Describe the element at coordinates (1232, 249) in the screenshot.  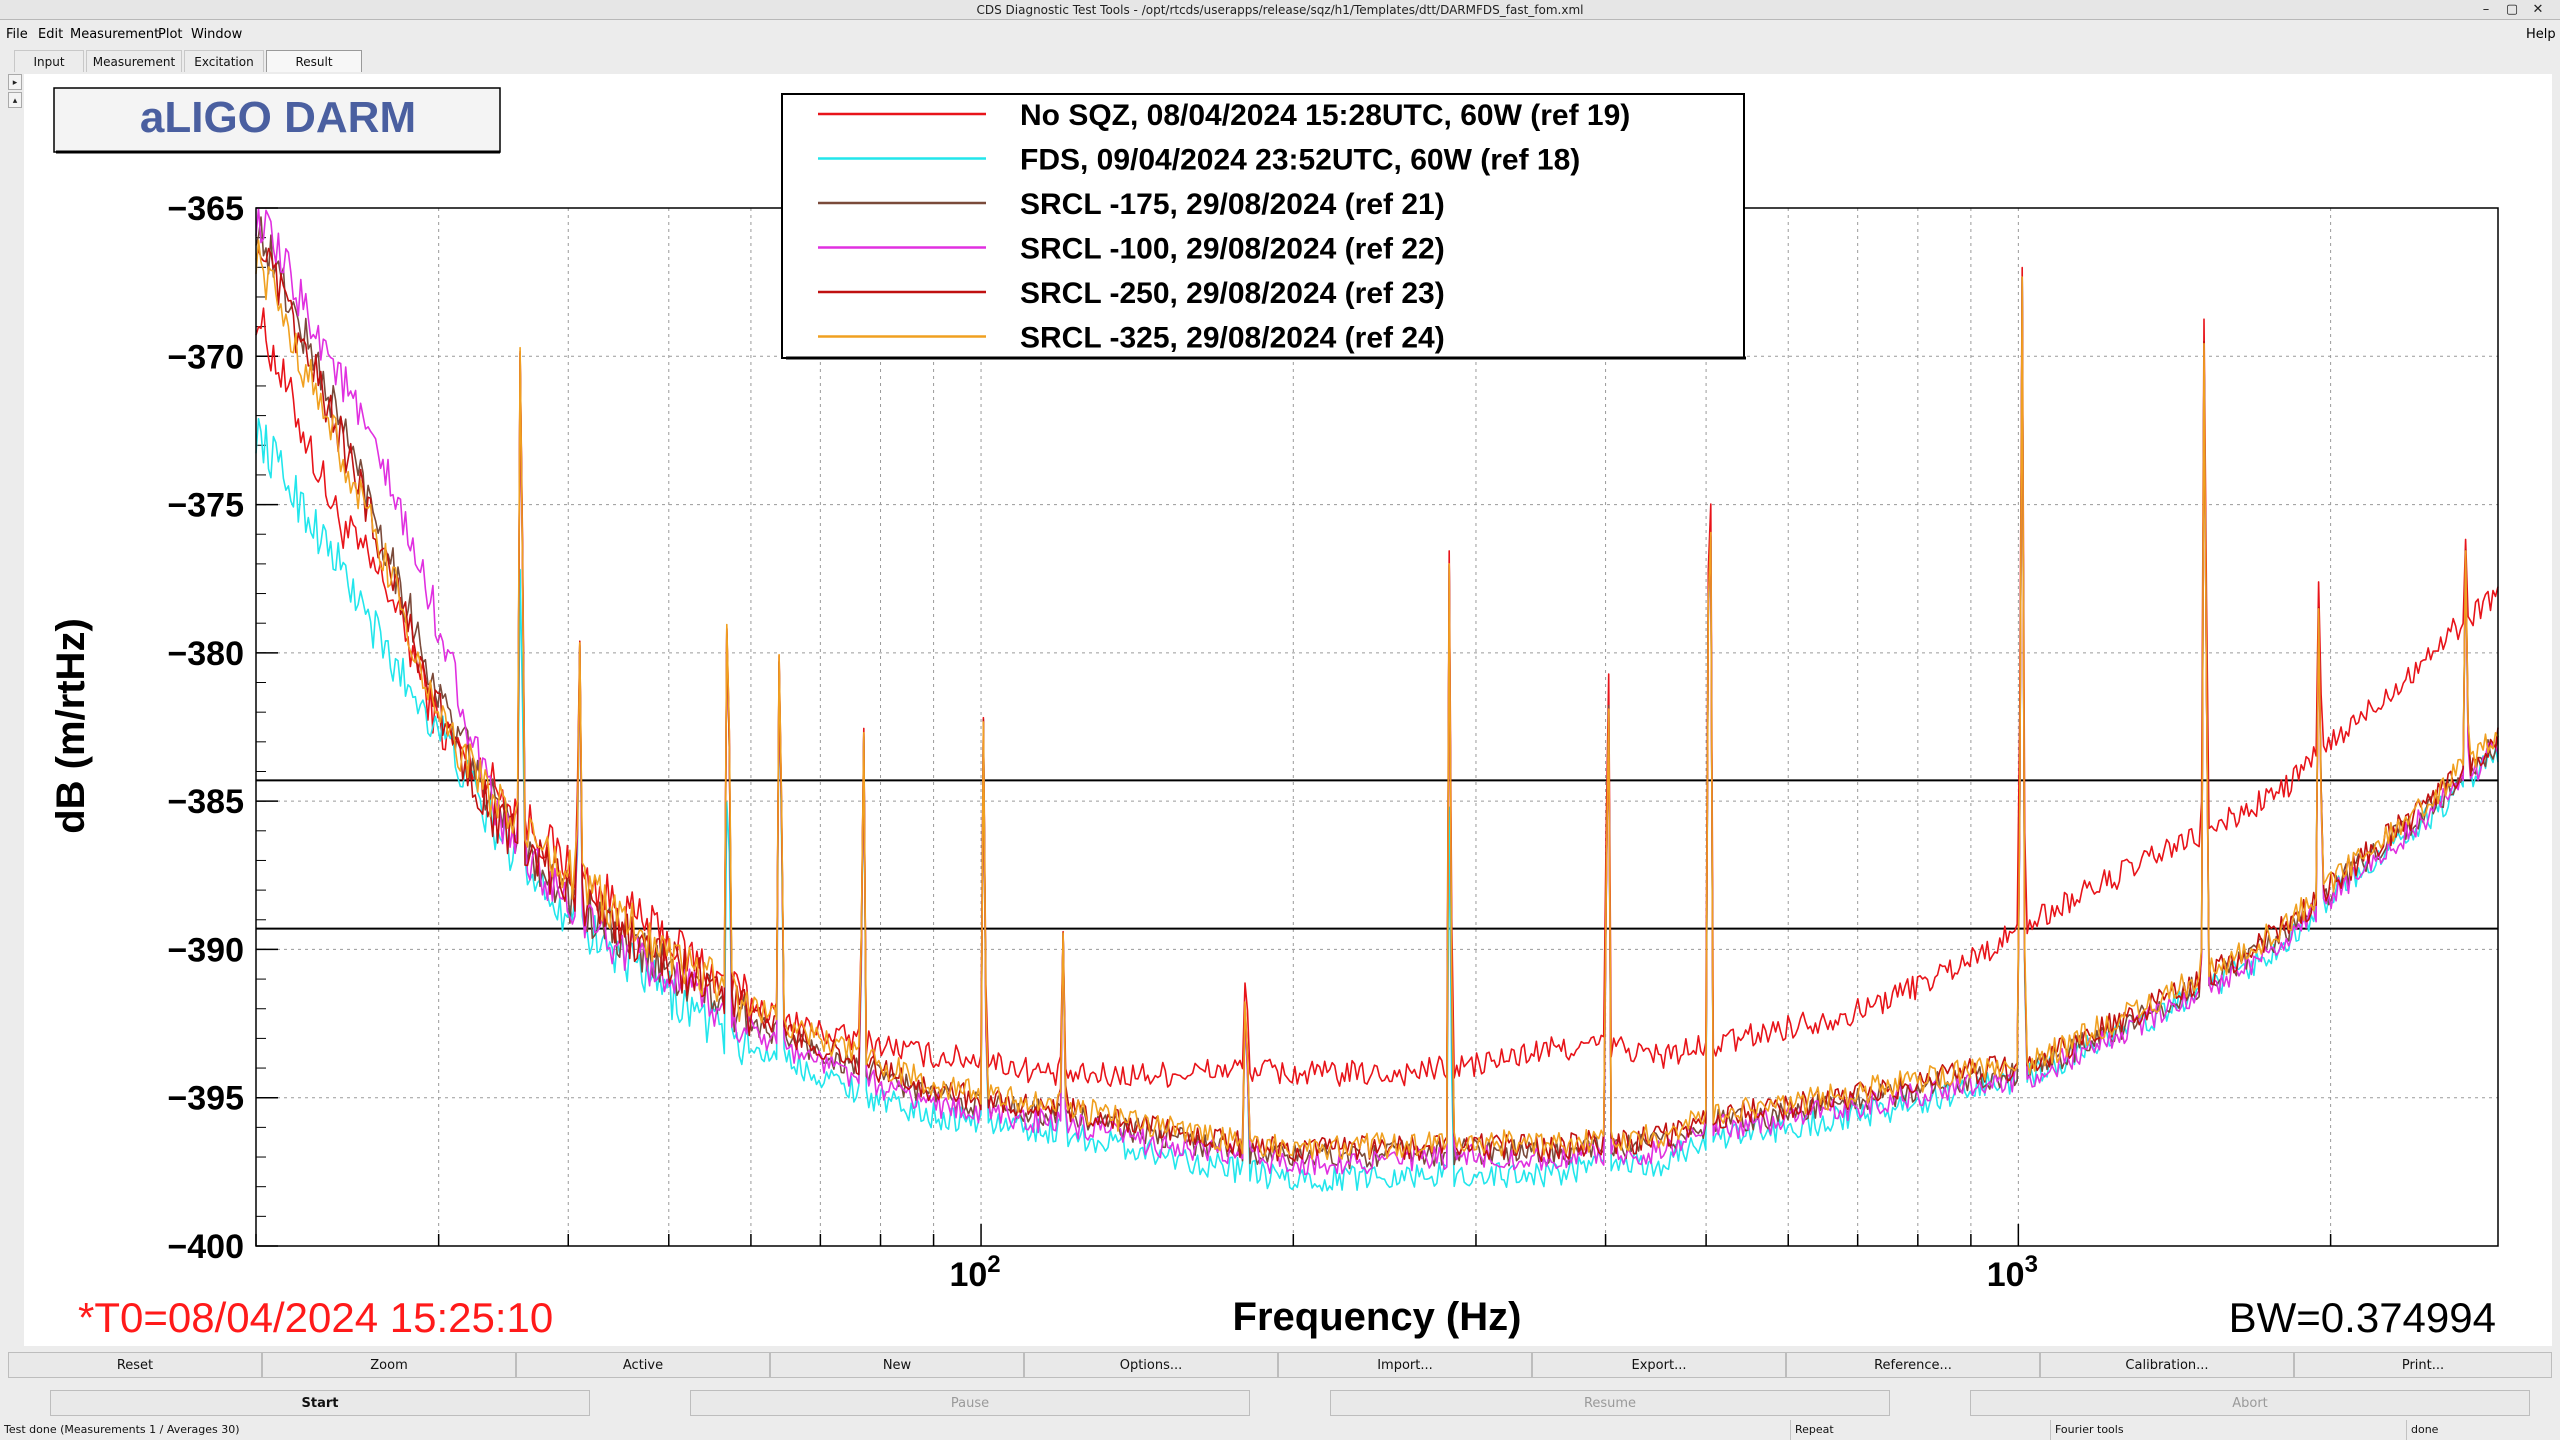
I see `legend-entry: SRCL -100, 29/08/2024 (ref 22)` at that location.